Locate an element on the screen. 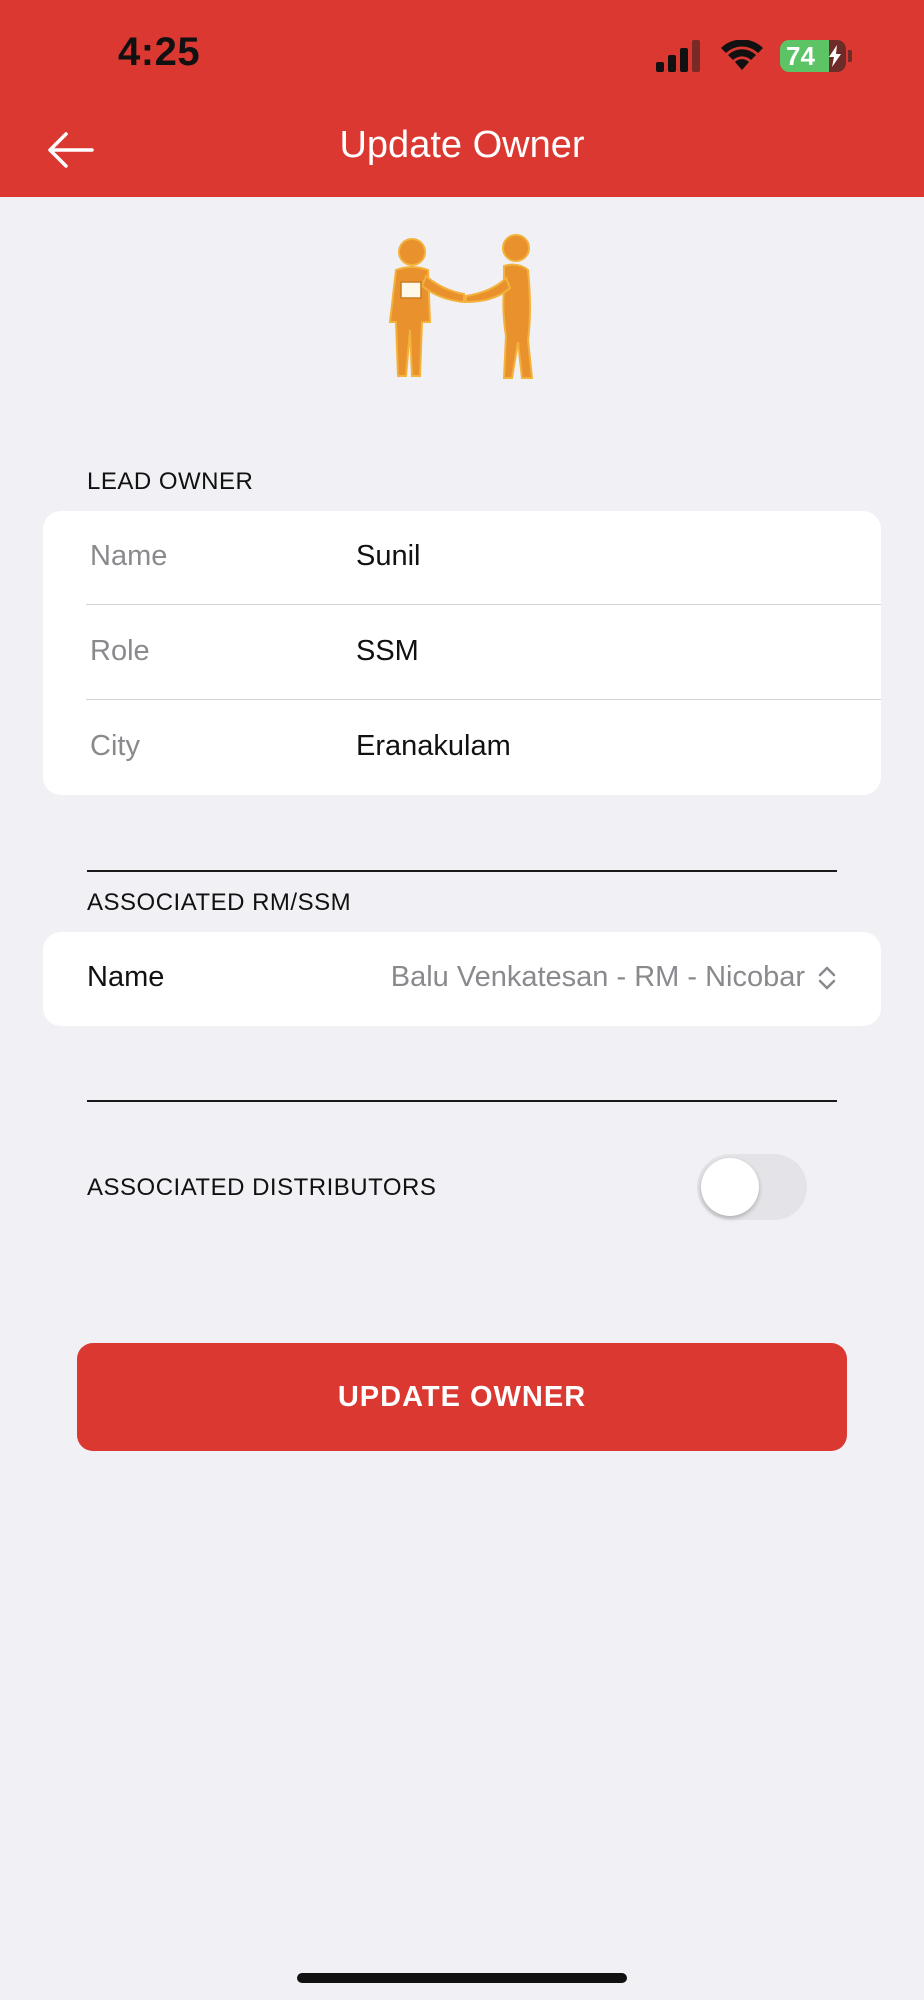  associated-distributors-label: ASSOCIATED DISTRIBUTORS is located at coordinates (262, 1187).